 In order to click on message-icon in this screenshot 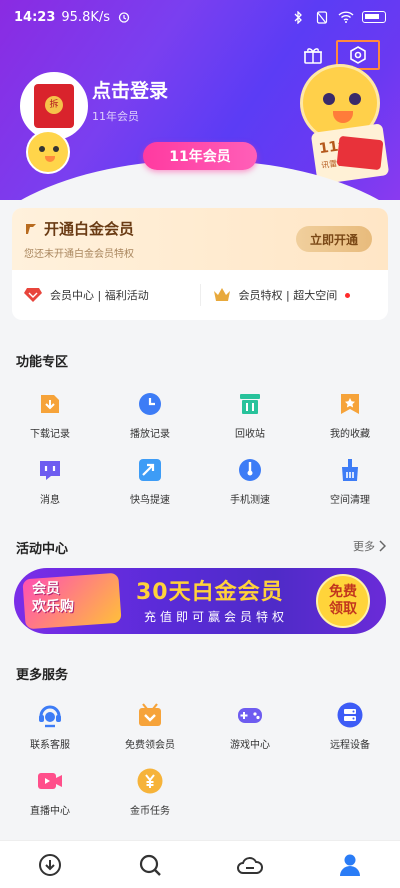, I will do `click(50, 470)`.